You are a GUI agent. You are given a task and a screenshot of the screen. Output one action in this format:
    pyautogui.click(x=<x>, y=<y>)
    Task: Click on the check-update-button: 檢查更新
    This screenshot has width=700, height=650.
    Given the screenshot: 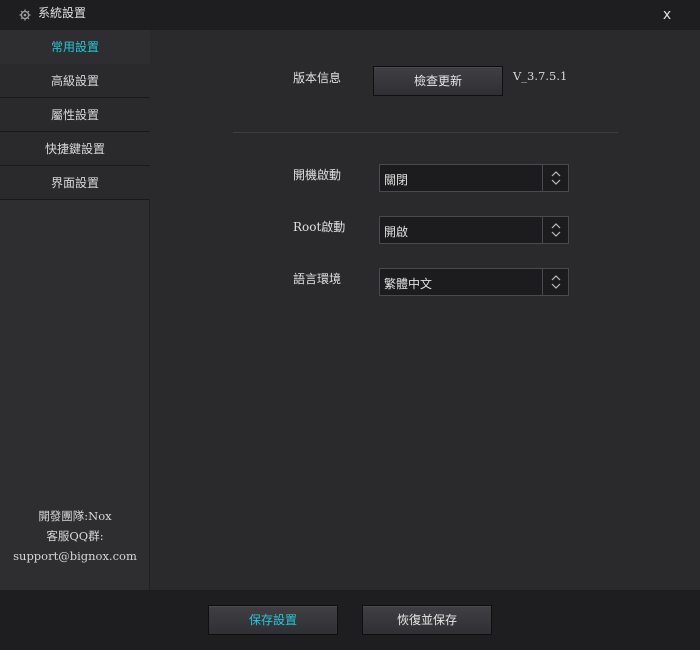 What is the action you would take?
    pyautogui.click(x=438, y=81)
    